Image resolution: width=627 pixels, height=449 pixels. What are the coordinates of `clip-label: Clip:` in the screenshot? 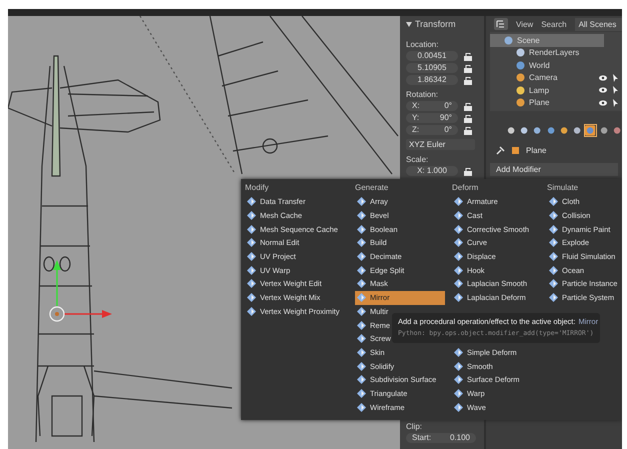 It's located at (415, 426).